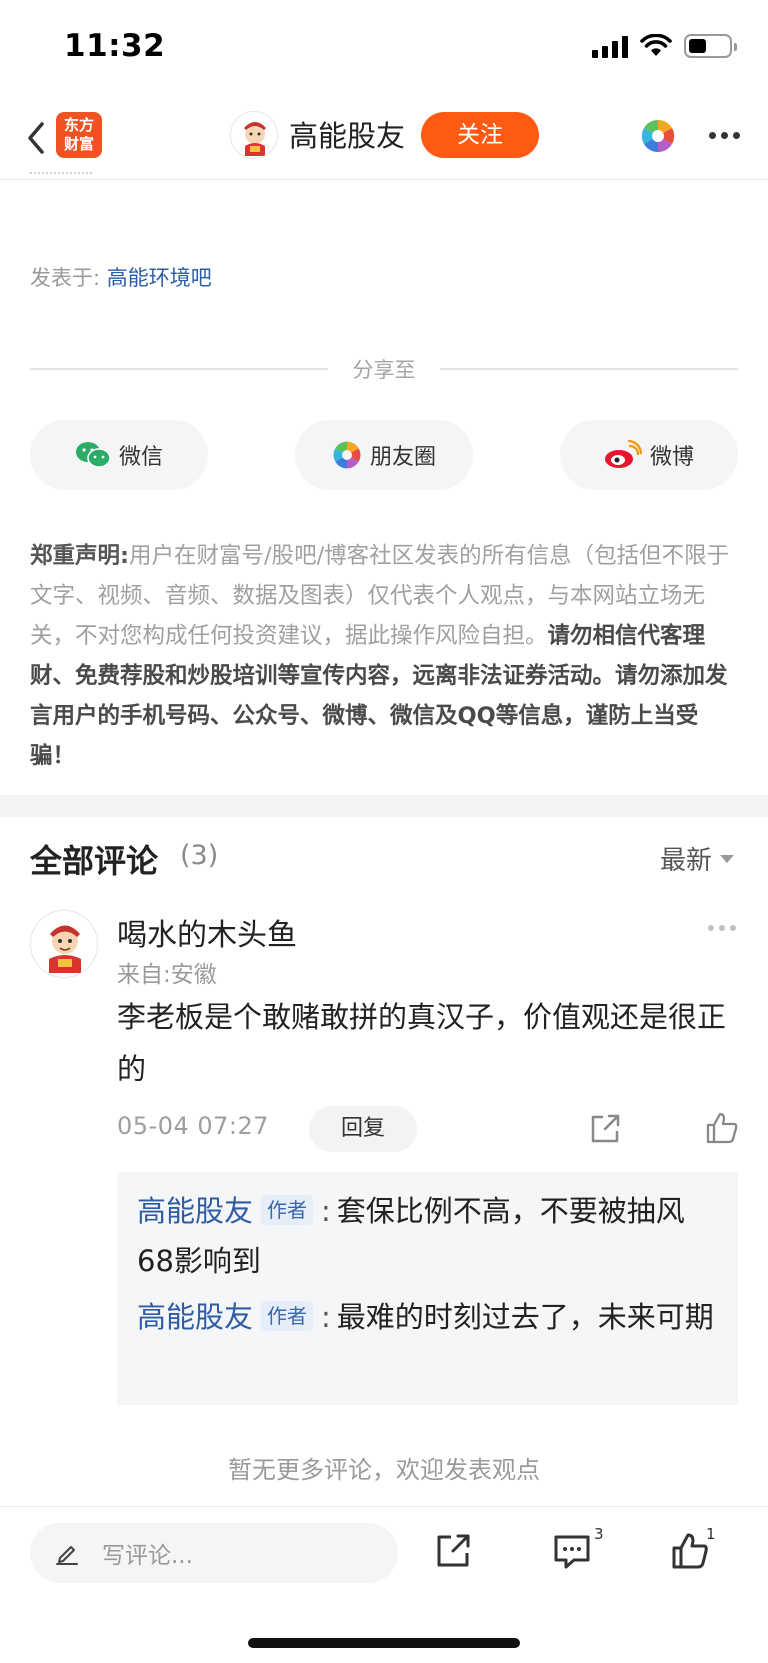  I want to click on reply-item: 高能股友 作者: 最难的时刻过去了，未来可期, so click(427, 1317).